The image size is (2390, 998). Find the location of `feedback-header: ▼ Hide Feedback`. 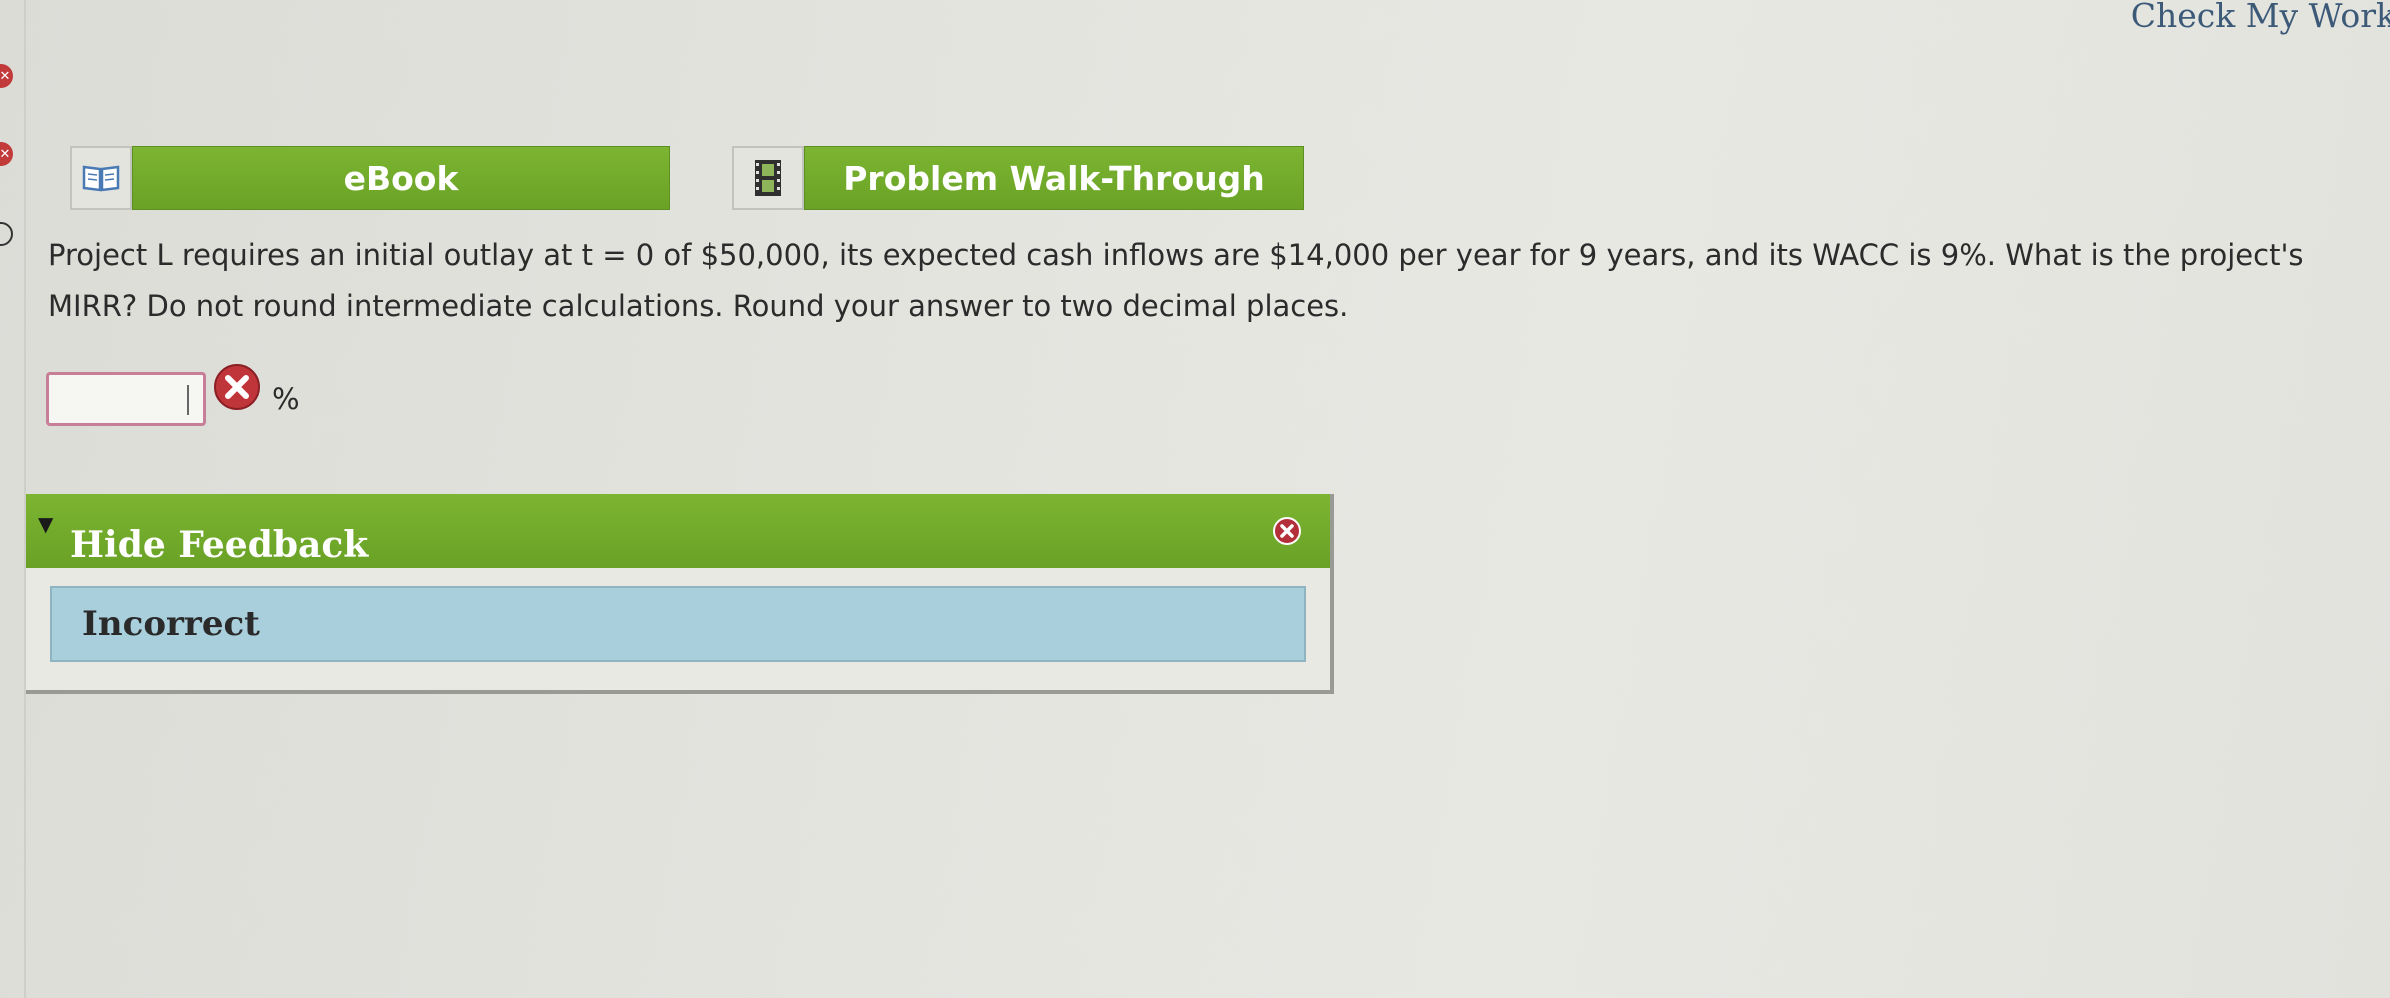

feedback-header: ▼ Hide Feedback is located at coordinates (678, 531).